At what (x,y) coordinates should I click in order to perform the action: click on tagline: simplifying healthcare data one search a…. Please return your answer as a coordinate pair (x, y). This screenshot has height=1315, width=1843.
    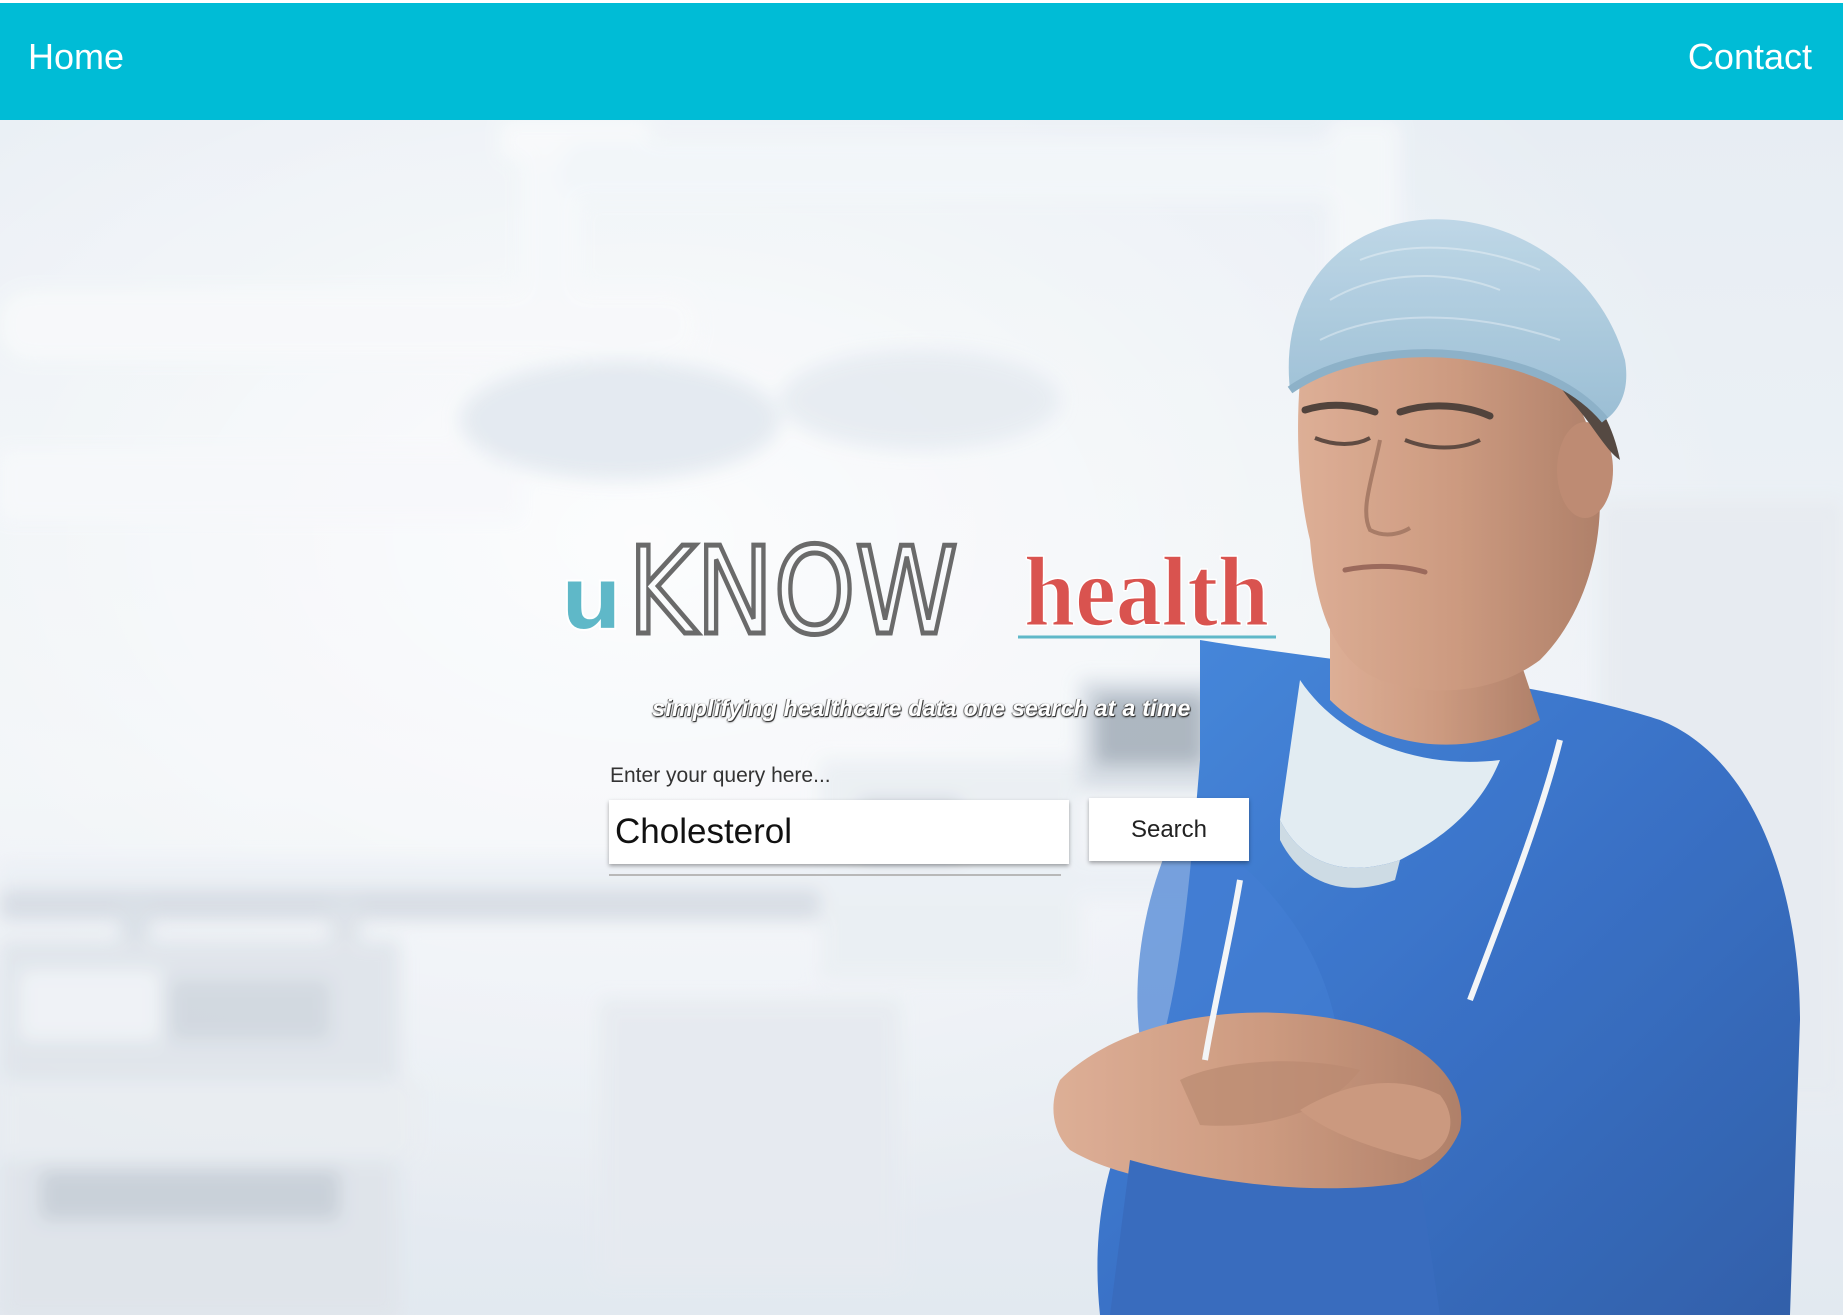
    Looking at the image, I should click on (921, 708).